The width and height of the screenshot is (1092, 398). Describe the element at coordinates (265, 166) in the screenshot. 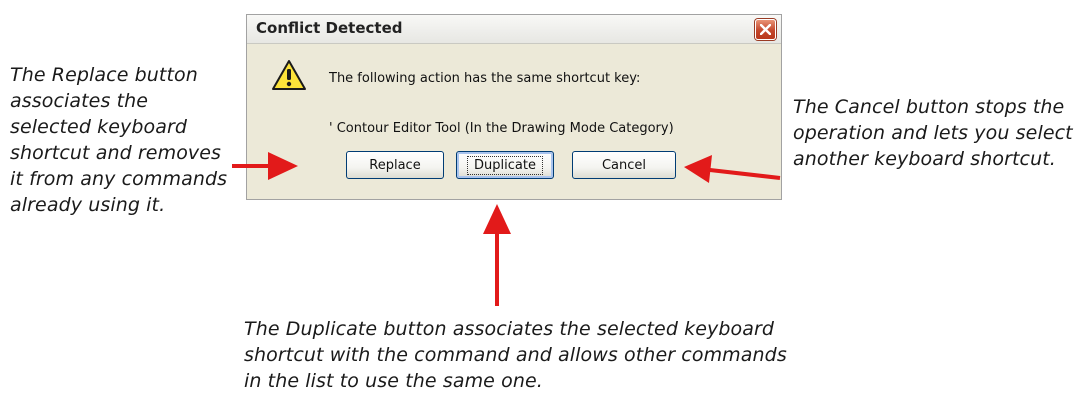

I see `arrow-to-replace` at that location.